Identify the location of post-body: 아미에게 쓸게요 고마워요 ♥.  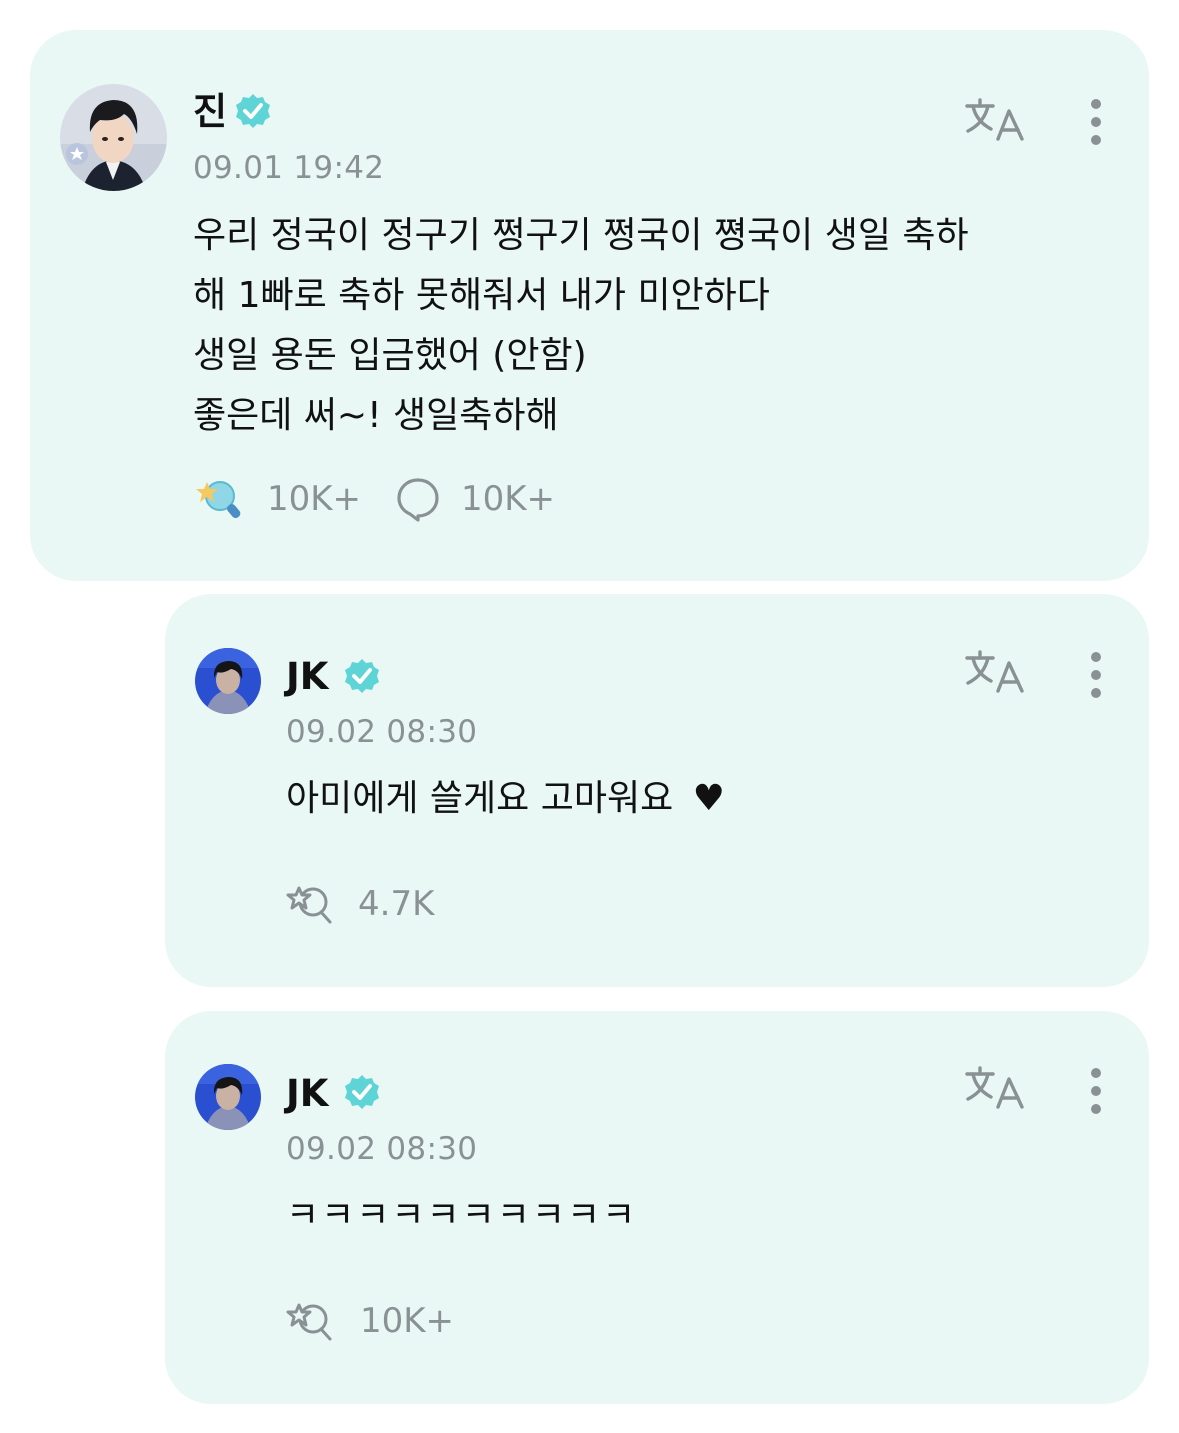
(505, 799).